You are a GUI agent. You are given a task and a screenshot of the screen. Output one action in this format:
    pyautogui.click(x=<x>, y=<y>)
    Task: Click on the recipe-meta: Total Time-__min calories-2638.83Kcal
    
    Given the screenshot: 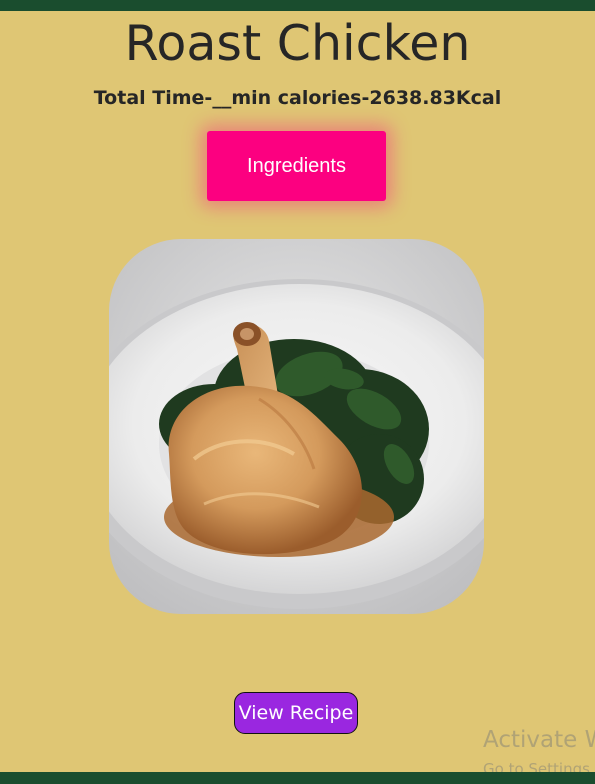 What is the action you would take?
    pyautogui.click(x=297, y=98)
    